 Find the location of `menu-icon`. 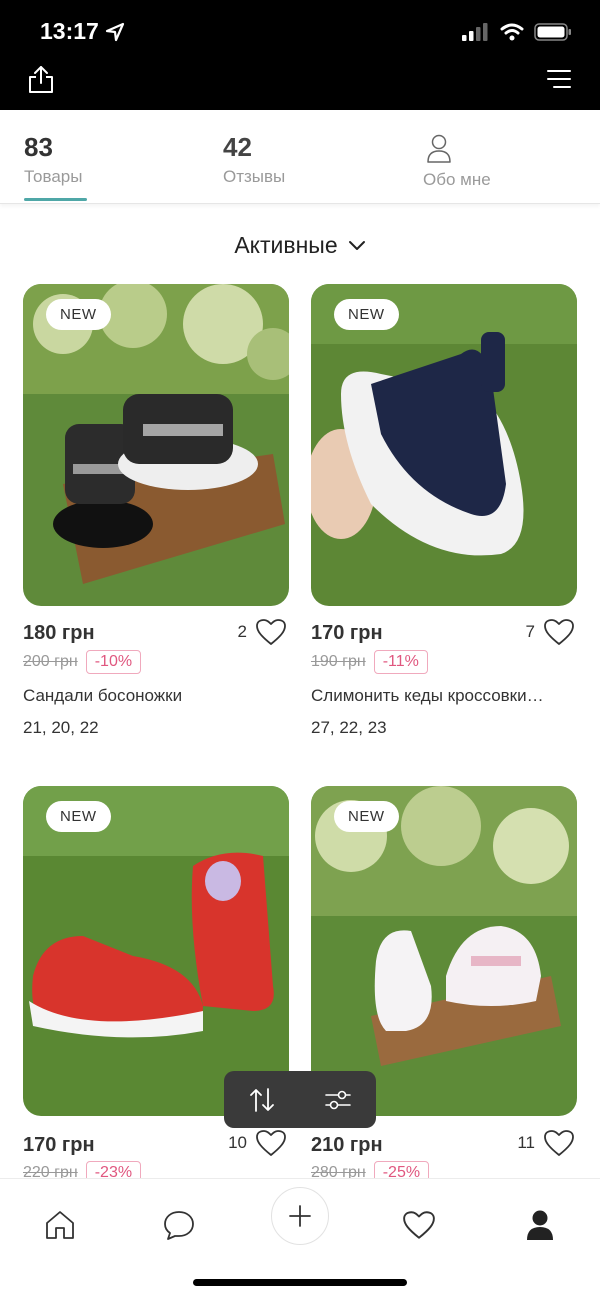

menu-icon is located at coordinates (559, 79).